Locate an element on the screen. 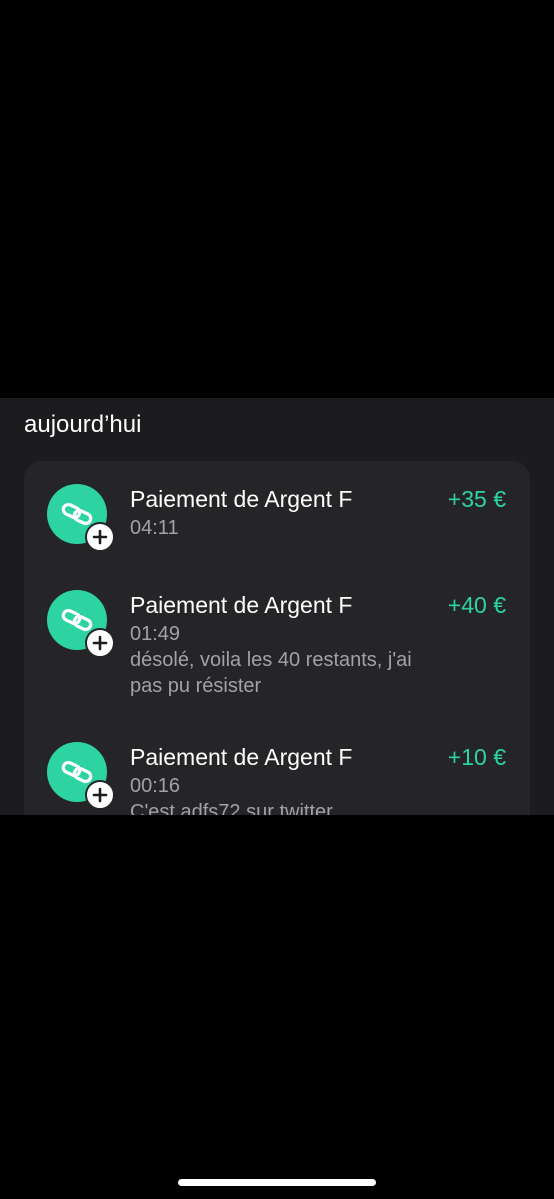 The height and width of the screenshot is (1199, 554). home-indicator is located at coordinates (277, 1182).